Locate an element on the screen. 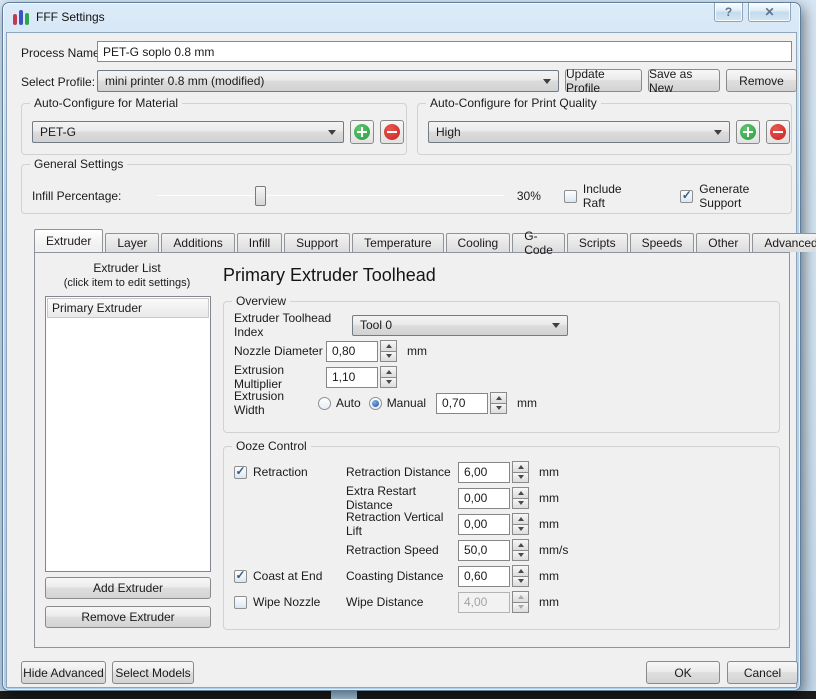 The height and width of the screenshot is (699, 816). hide-advanced-button: Hide Advanced is located at coordinates (63, 672).